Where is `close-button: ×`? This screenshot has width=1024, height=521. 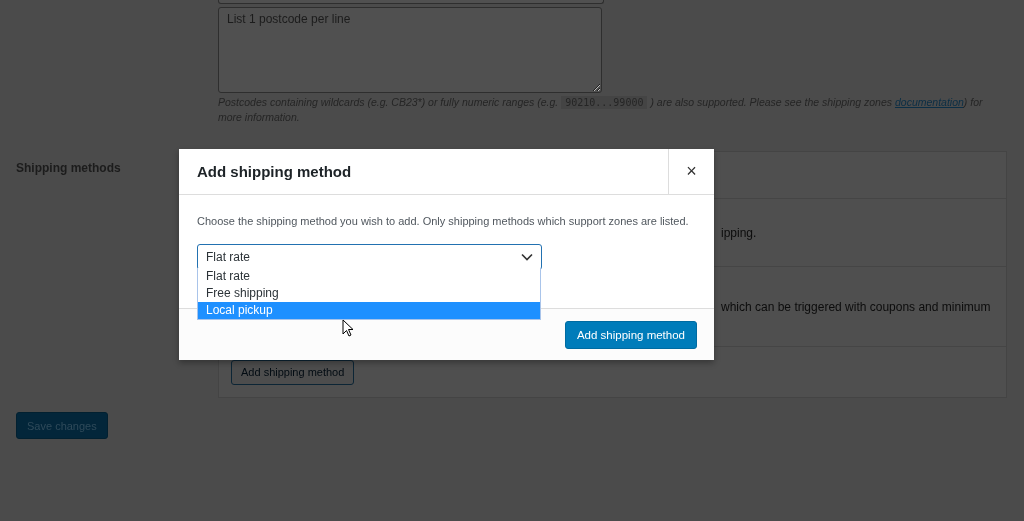
close-button: × is located at coordinates (691, 171).